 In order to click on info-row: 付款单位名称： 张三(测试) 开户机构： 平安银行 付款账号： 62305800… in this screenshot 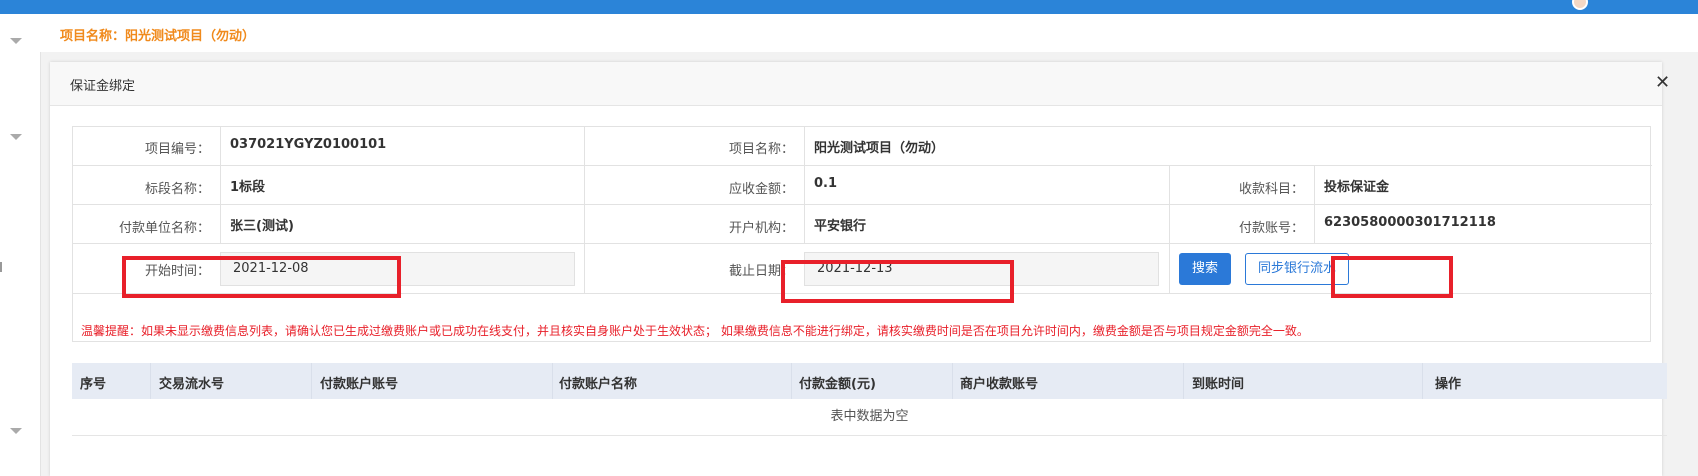, I will do `click(862, 224)`.